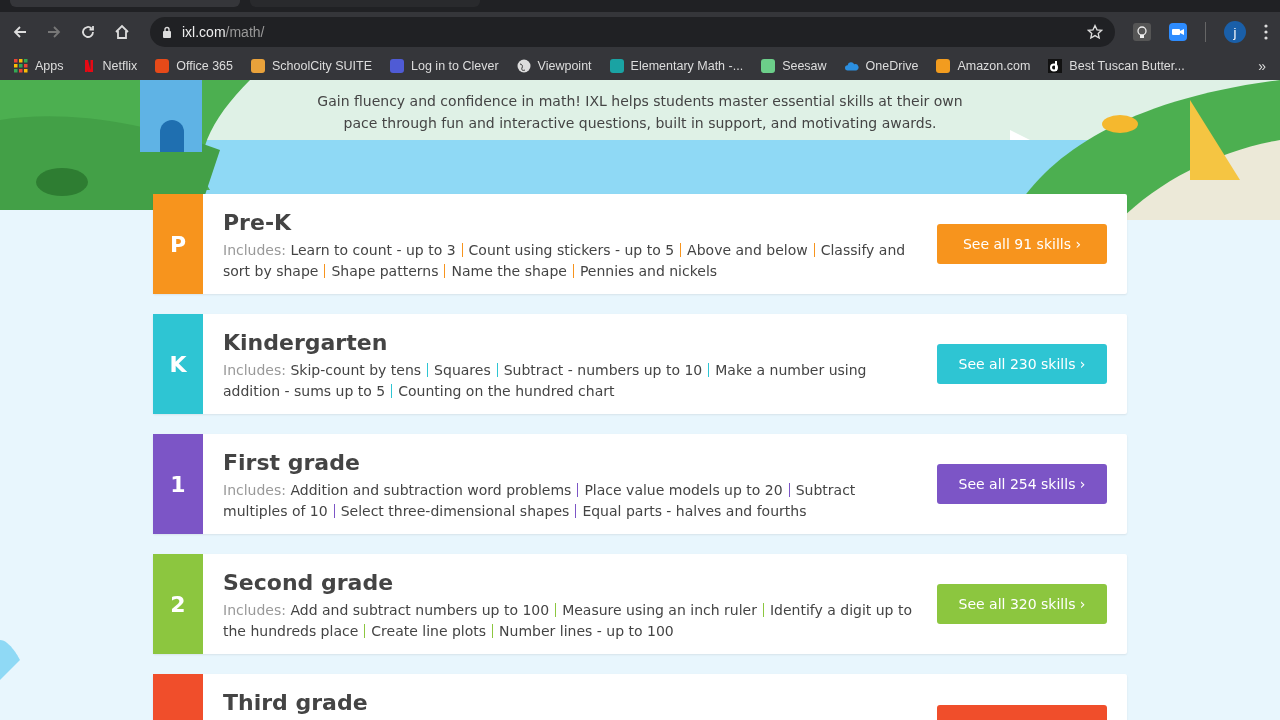  Describe the element at coordinates (794, 66) in the screenshot. I see `bookmark-item: Seesaw` at that location.